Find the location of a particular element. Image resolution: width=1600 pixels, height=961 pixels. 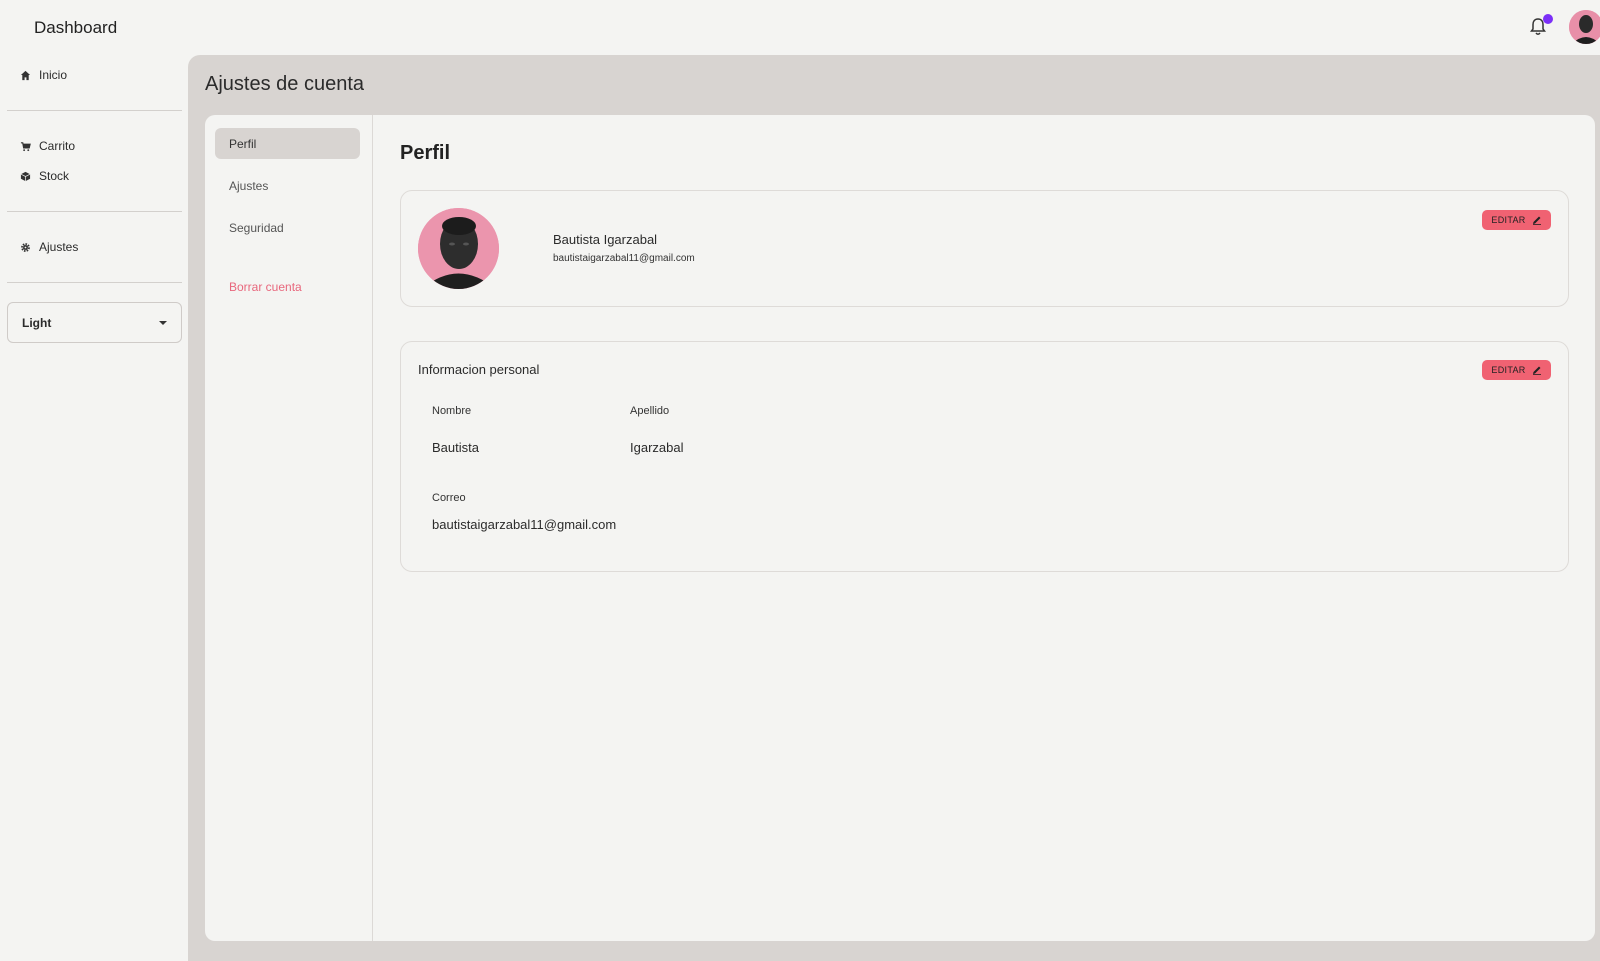

app-title: Dashboard is located at coordinates (76, 27).